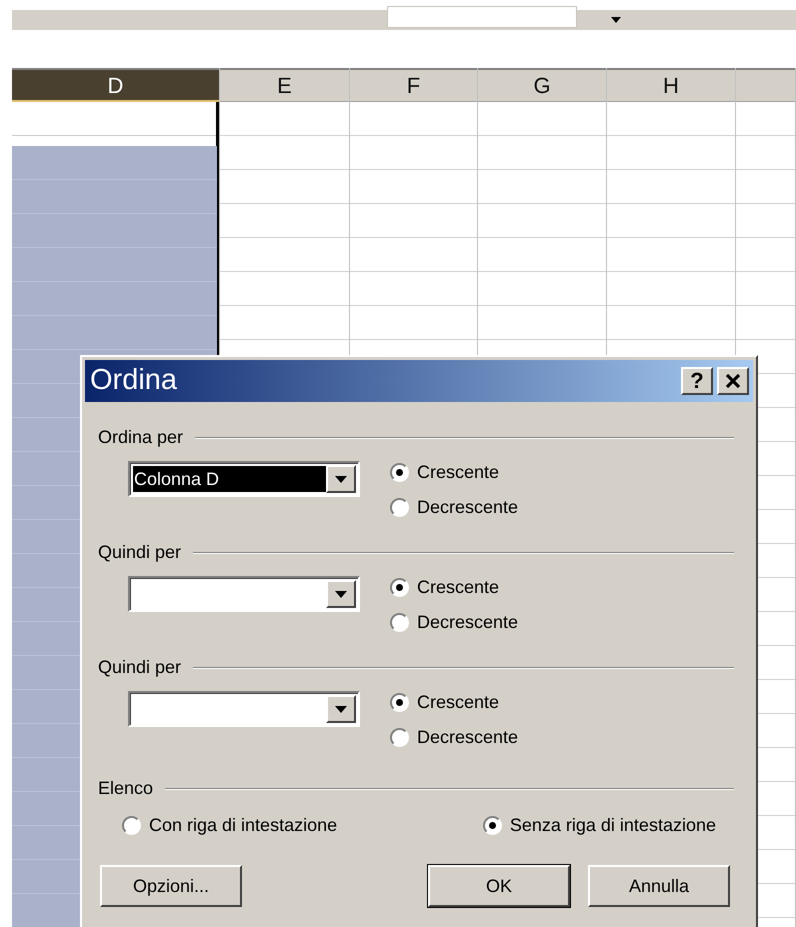 Image resolution: width=796 pixels, height=927 pixels. What do you see at coordinates (243, 825) in the screenshot?
I see `radio-label: Con riga di intestazione` at bounding box center [243, 825].